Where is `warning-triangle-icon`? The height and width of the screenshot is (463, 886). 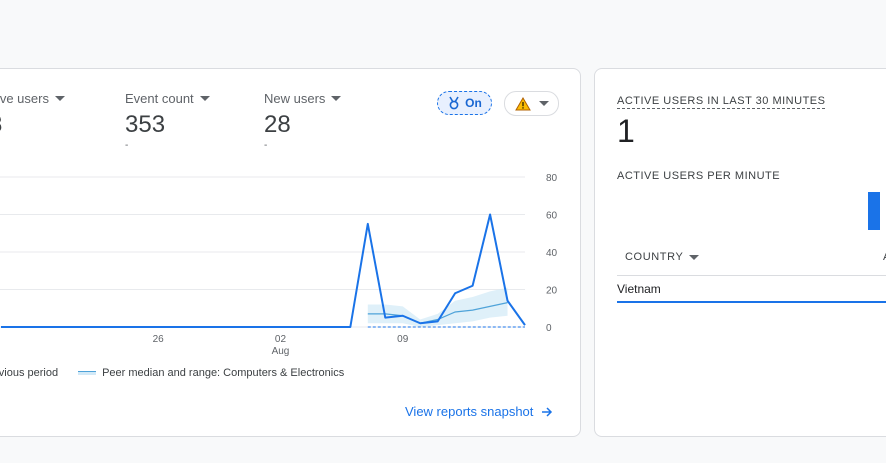 warning-triangle-icon is located at coordinates (522, 103).